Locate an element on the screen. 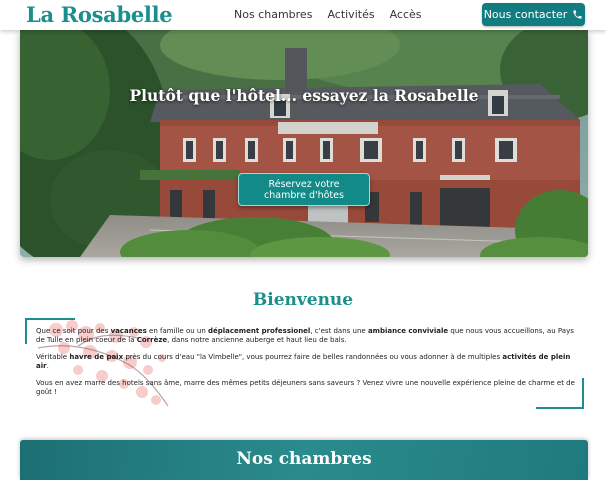 The image size is (606, 480). rooms-section: Nos chambres is located at coordinates (304, 460).